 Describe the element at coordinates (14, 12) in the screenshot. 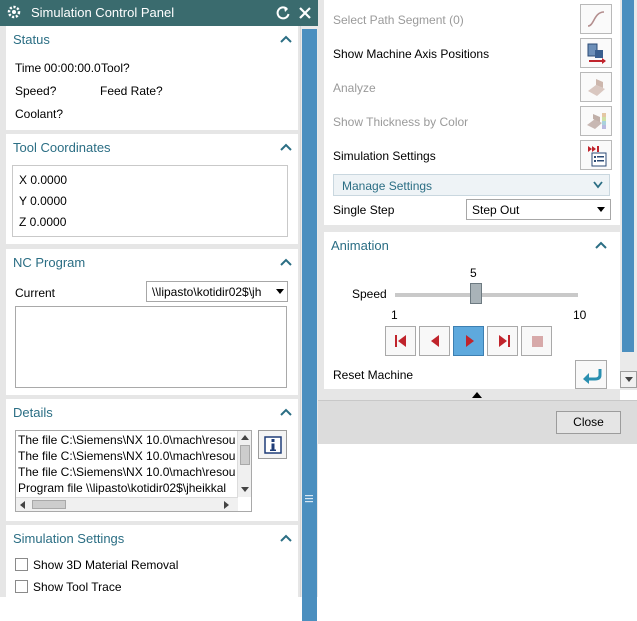

I see `gear-icon` at that location.